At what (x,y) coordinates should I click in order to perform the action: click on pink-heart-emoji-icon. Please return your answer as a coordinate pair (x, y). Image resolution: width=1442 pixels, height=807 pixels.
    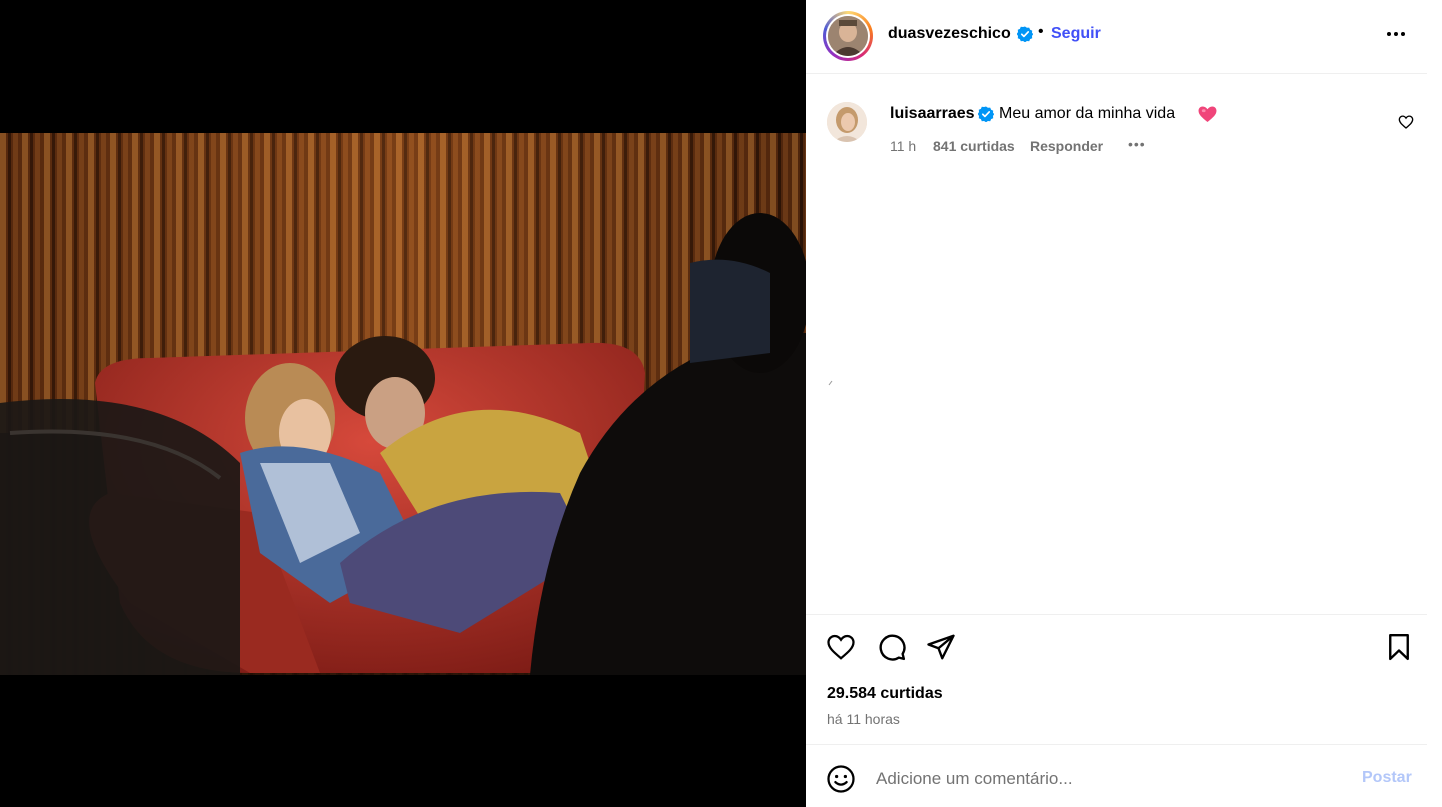
    Looking at the image, I should click on (1207, 114).